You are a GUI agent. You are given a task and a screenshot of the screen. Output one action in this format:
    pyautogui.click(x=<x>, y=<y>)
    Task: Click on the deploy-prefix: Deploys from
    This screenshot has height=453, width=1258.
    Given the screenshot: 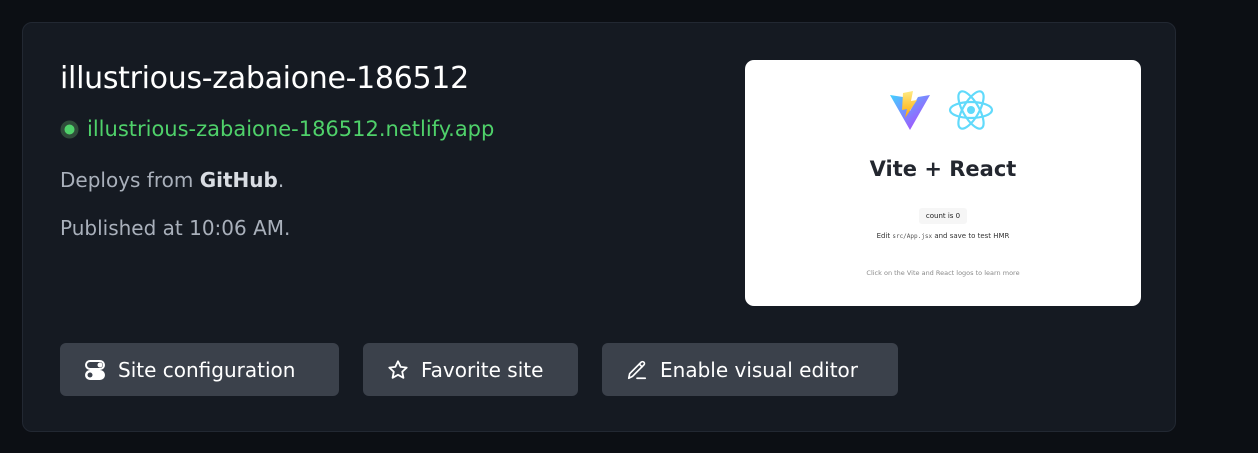 What is the action you would take?
    pyautogui.click(x=130, y=180)
    